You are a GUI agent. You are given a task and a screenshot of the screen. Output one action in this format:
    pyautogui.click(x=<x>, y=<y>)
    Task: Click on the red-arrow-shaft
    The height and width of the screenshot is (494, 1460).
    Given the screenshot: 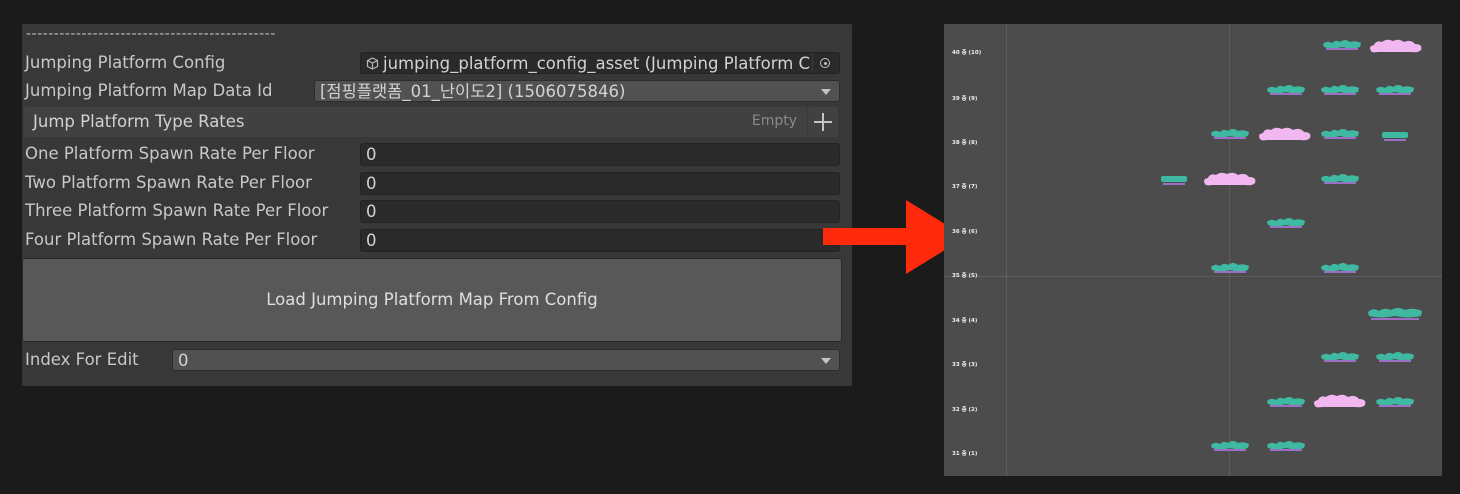 What is the action you would take?
    pyautogui.click(x=866, y=236)
    